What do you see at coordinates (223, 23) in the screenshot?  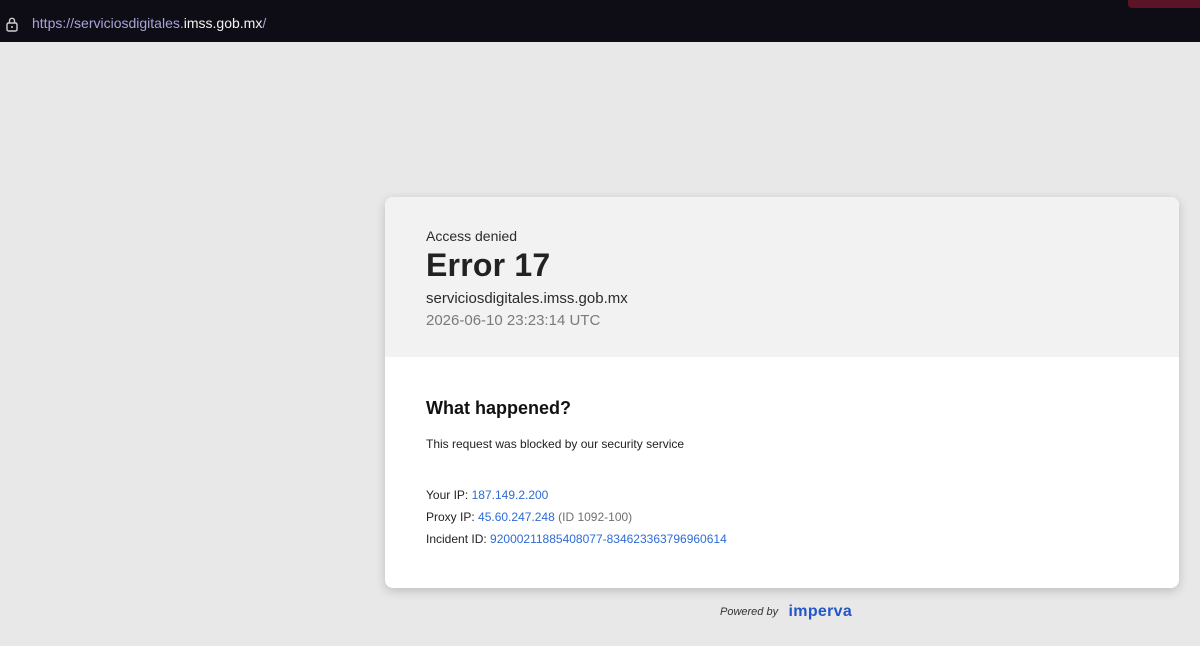 I see `url-host: imss.gob.mx` at bounding box center [223, 23].